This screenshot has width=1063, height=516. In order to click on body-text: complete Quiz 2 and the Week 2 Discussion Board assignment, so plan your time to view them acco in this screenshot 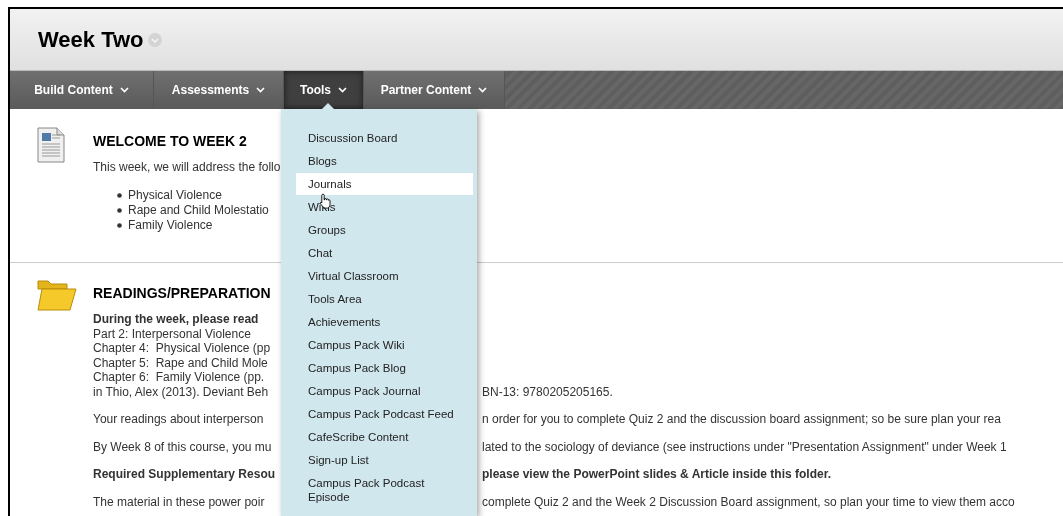, I will do `click(748, 501)`.